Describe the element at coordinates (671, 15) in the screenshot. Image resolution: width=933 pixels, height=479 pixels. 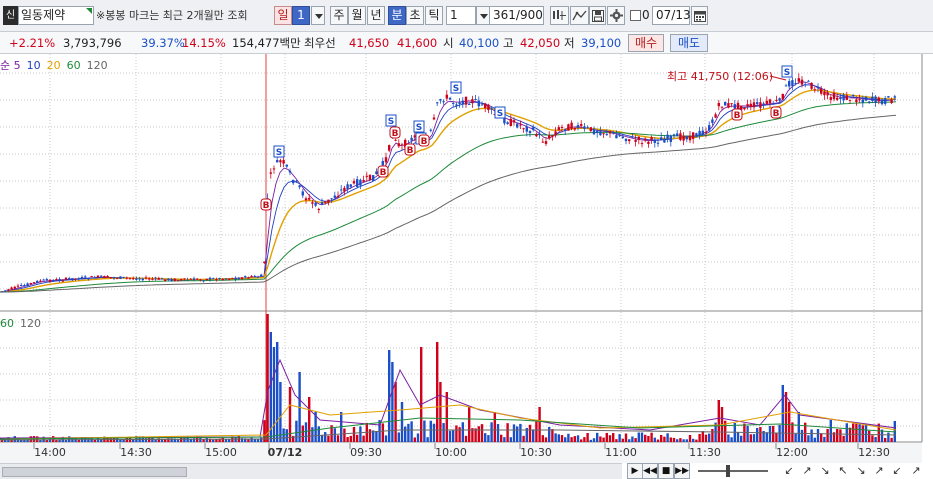
I see `date-input: 07/13` at that location.